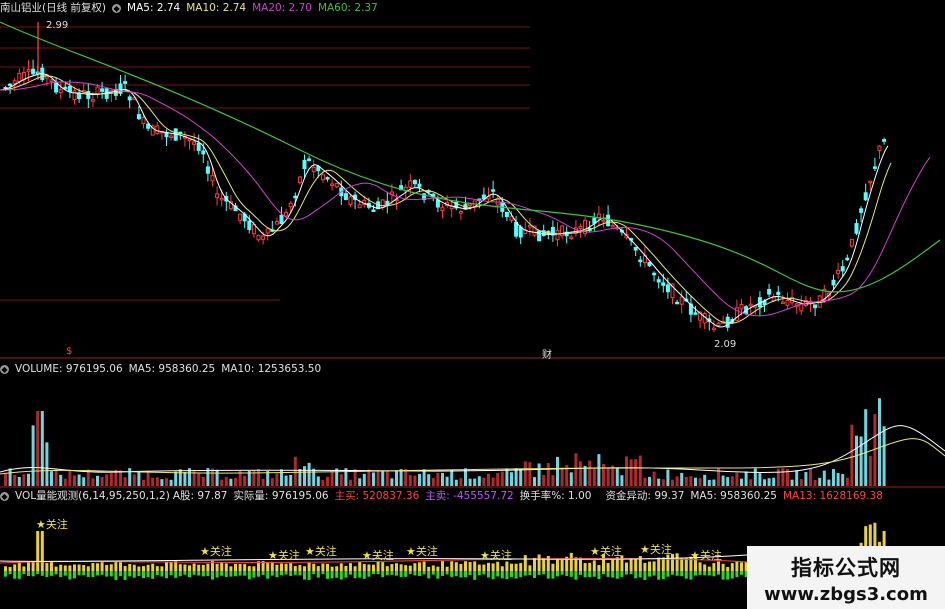 Image resolution: width=945 pixels, height=609 pixels. I want to click on vol-indicator-name: VOL量能观测(6,14,95,250,1,2), so click(92, 496).